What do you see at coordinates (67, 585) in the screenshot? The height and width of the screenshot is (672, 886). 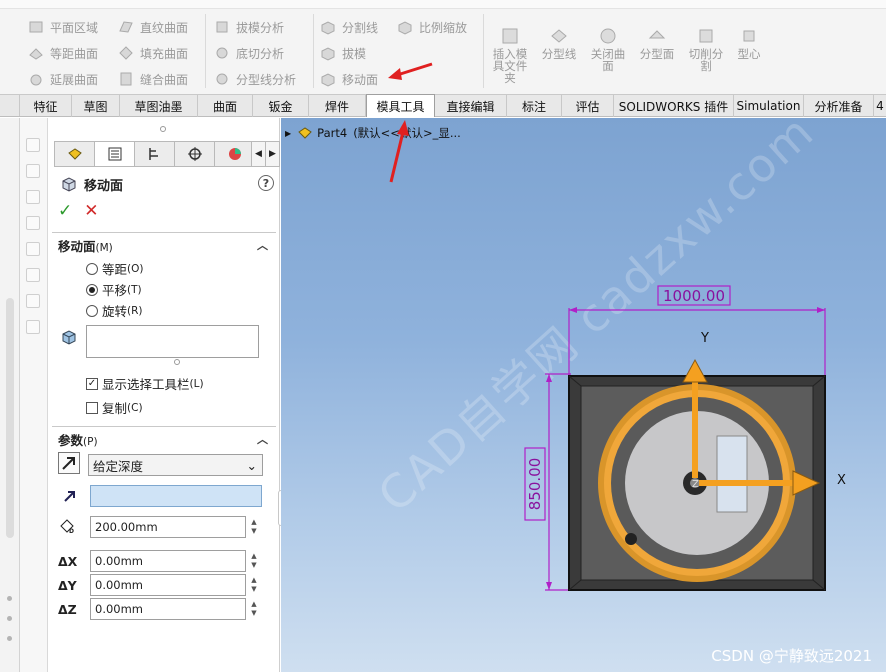 I see `delta-y-label: ΔY` at bounding box center [67, 585].